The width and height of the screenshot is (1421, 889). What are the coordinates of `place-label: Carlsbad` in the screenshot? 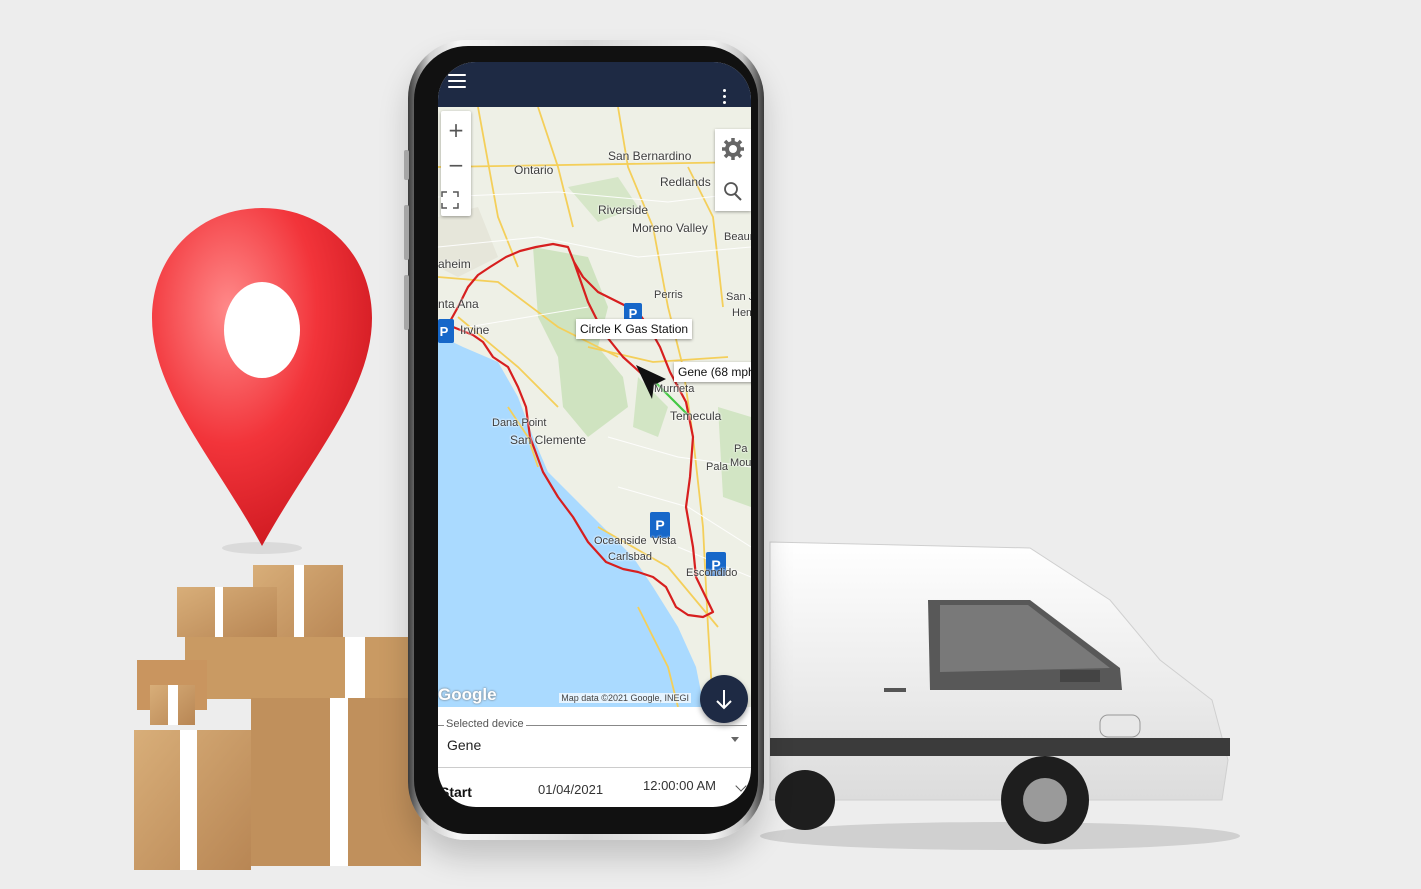 It's located at (630, 557).